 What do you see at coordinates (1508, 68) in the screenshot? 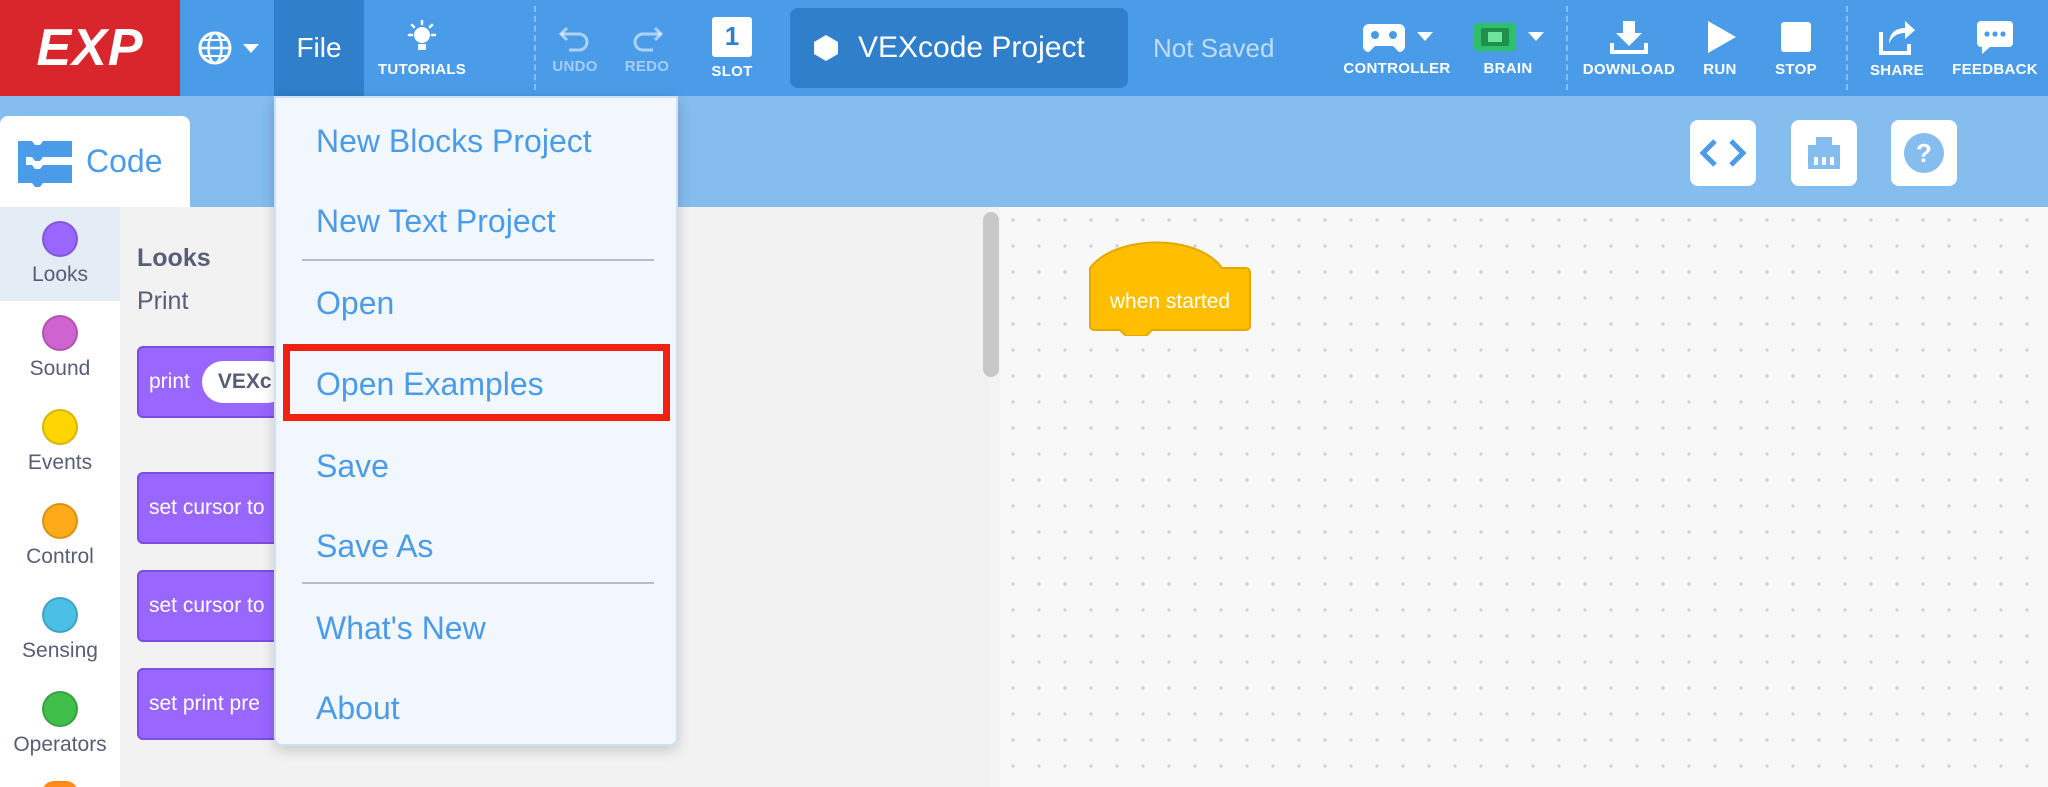
I see `brain-label: BRAIN` at bounding box center [1508, 68].